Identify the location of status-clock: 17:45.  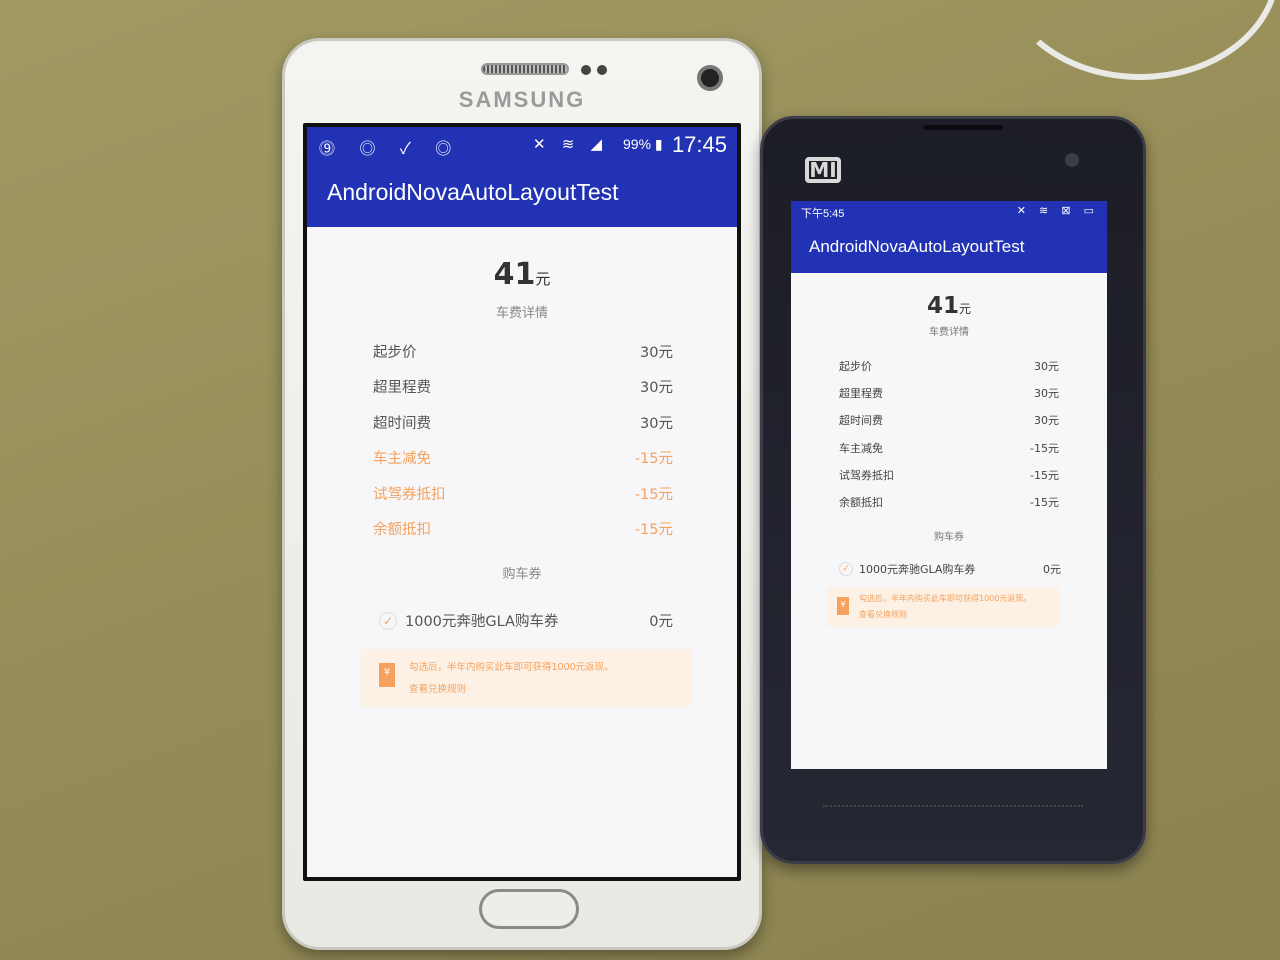
(699, 144).